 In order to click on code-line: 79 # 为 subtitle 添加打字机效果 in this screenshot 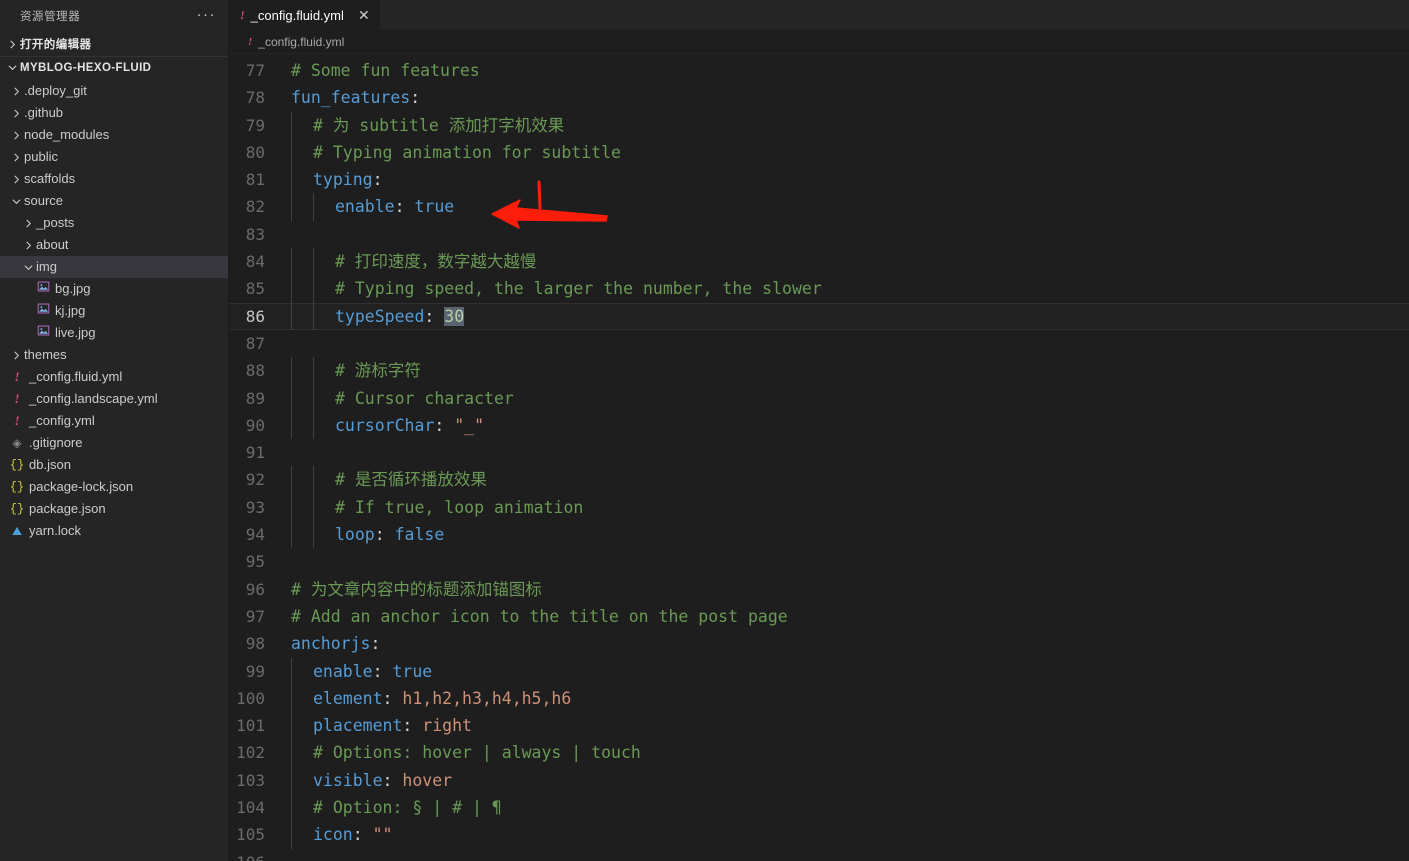, I will do `click(819, 125)`.